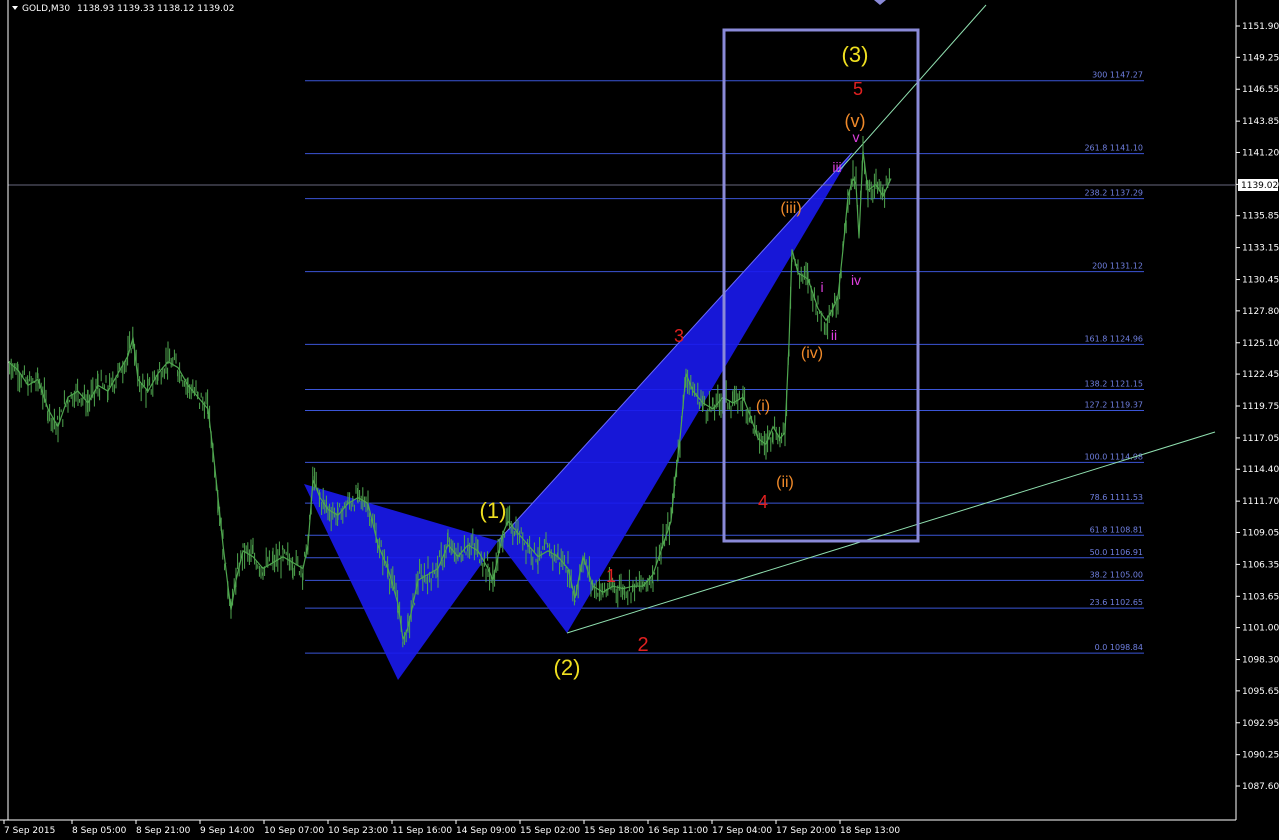 Image resolution: width=1279 pixels, height=840 pixels. Describe the element at coordinates (1117, 266) in the screenshot. I see `fib-level-label: 200 1131.12` at that location.